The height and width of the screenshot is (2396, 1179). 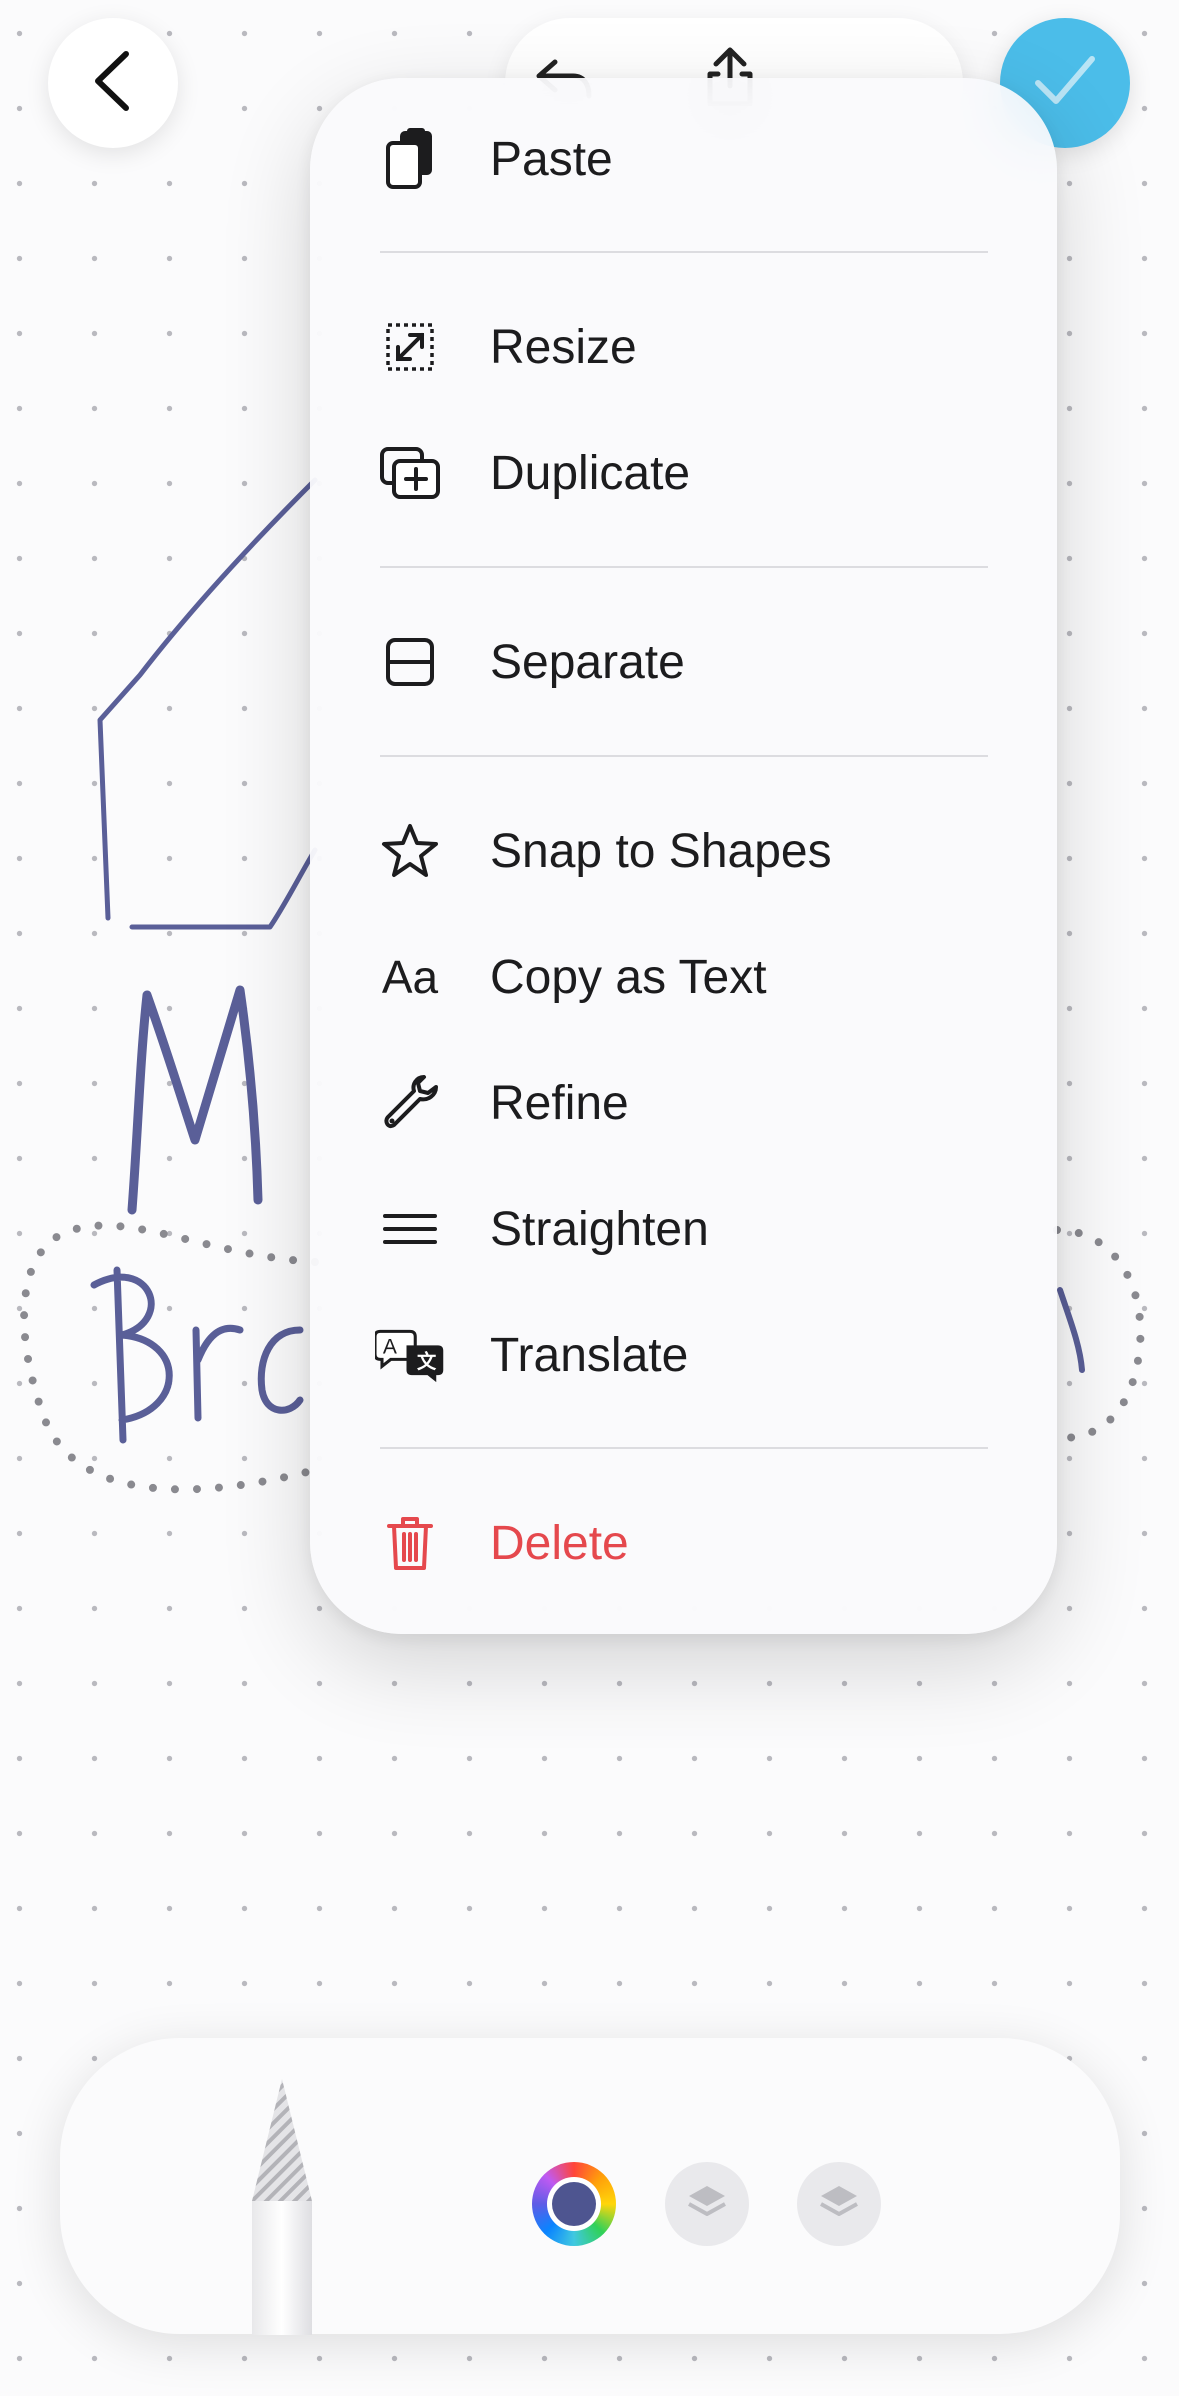 I want to click on menu-item-snap-to-shapes: Snap to Shapes, so click(x=683, y=851).